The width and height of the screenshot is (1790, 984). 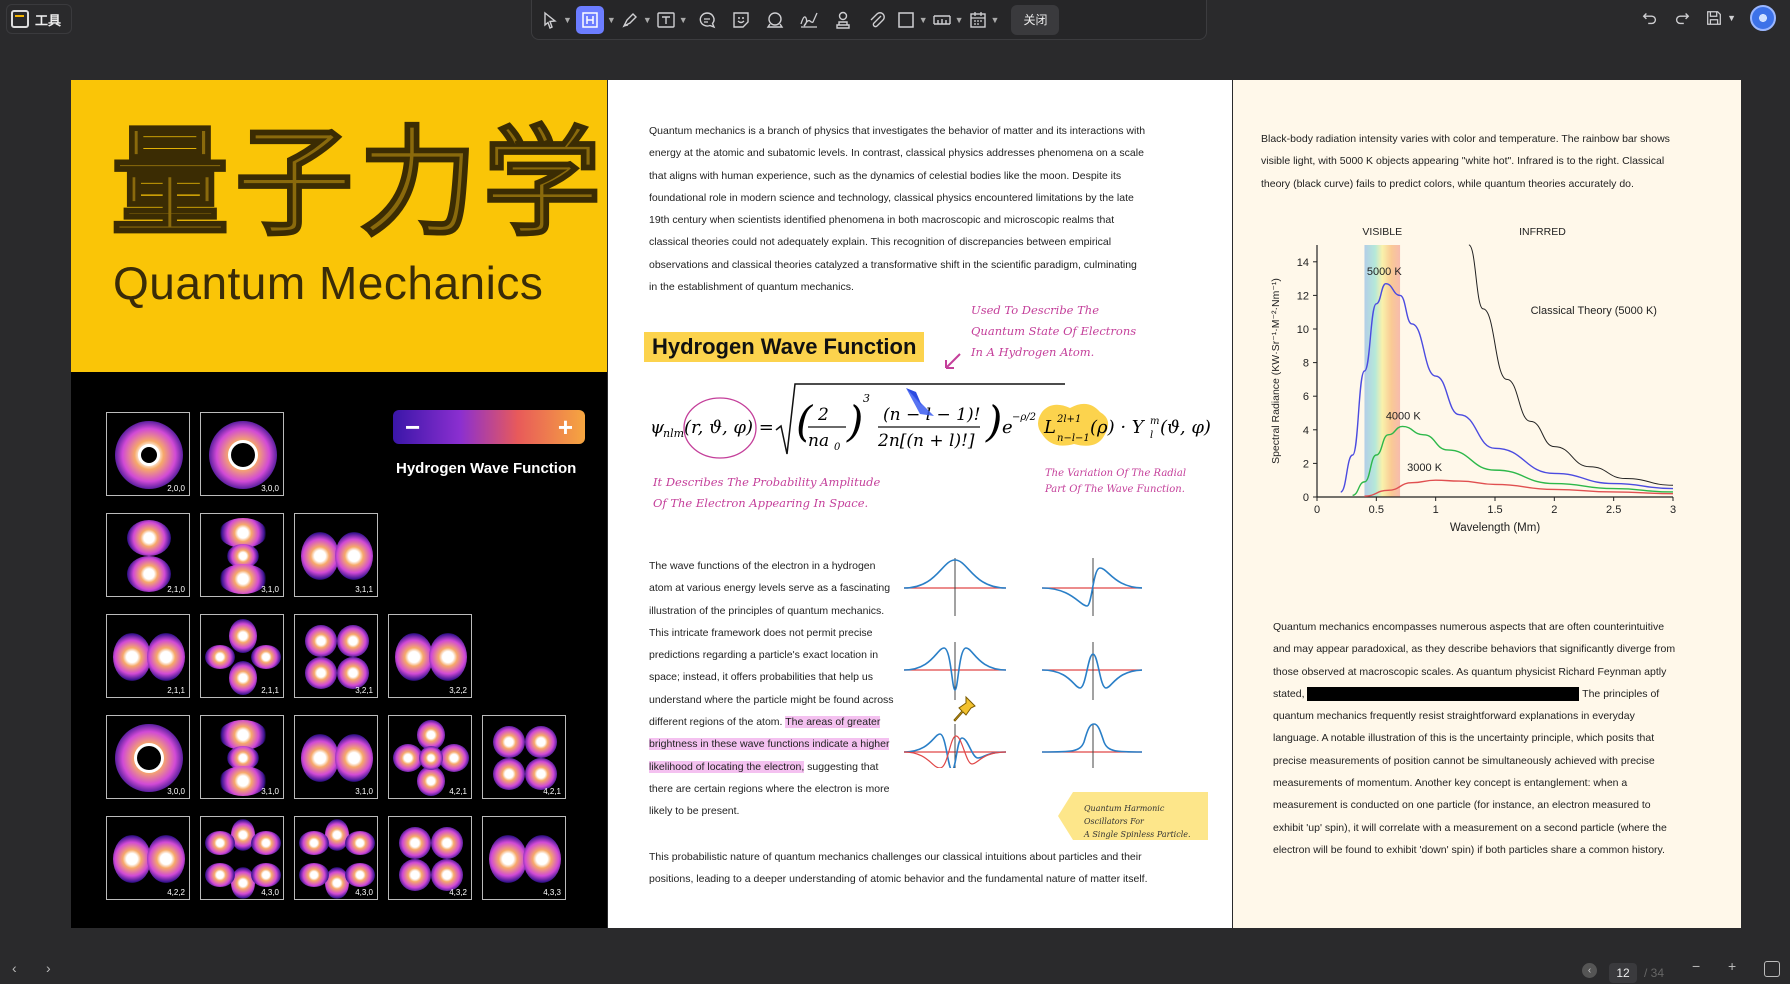 What do you see at coordinates (270, 791) in the screenshot?
I see `orbital-label: 3,1,0` at bounding box center [270, 791].